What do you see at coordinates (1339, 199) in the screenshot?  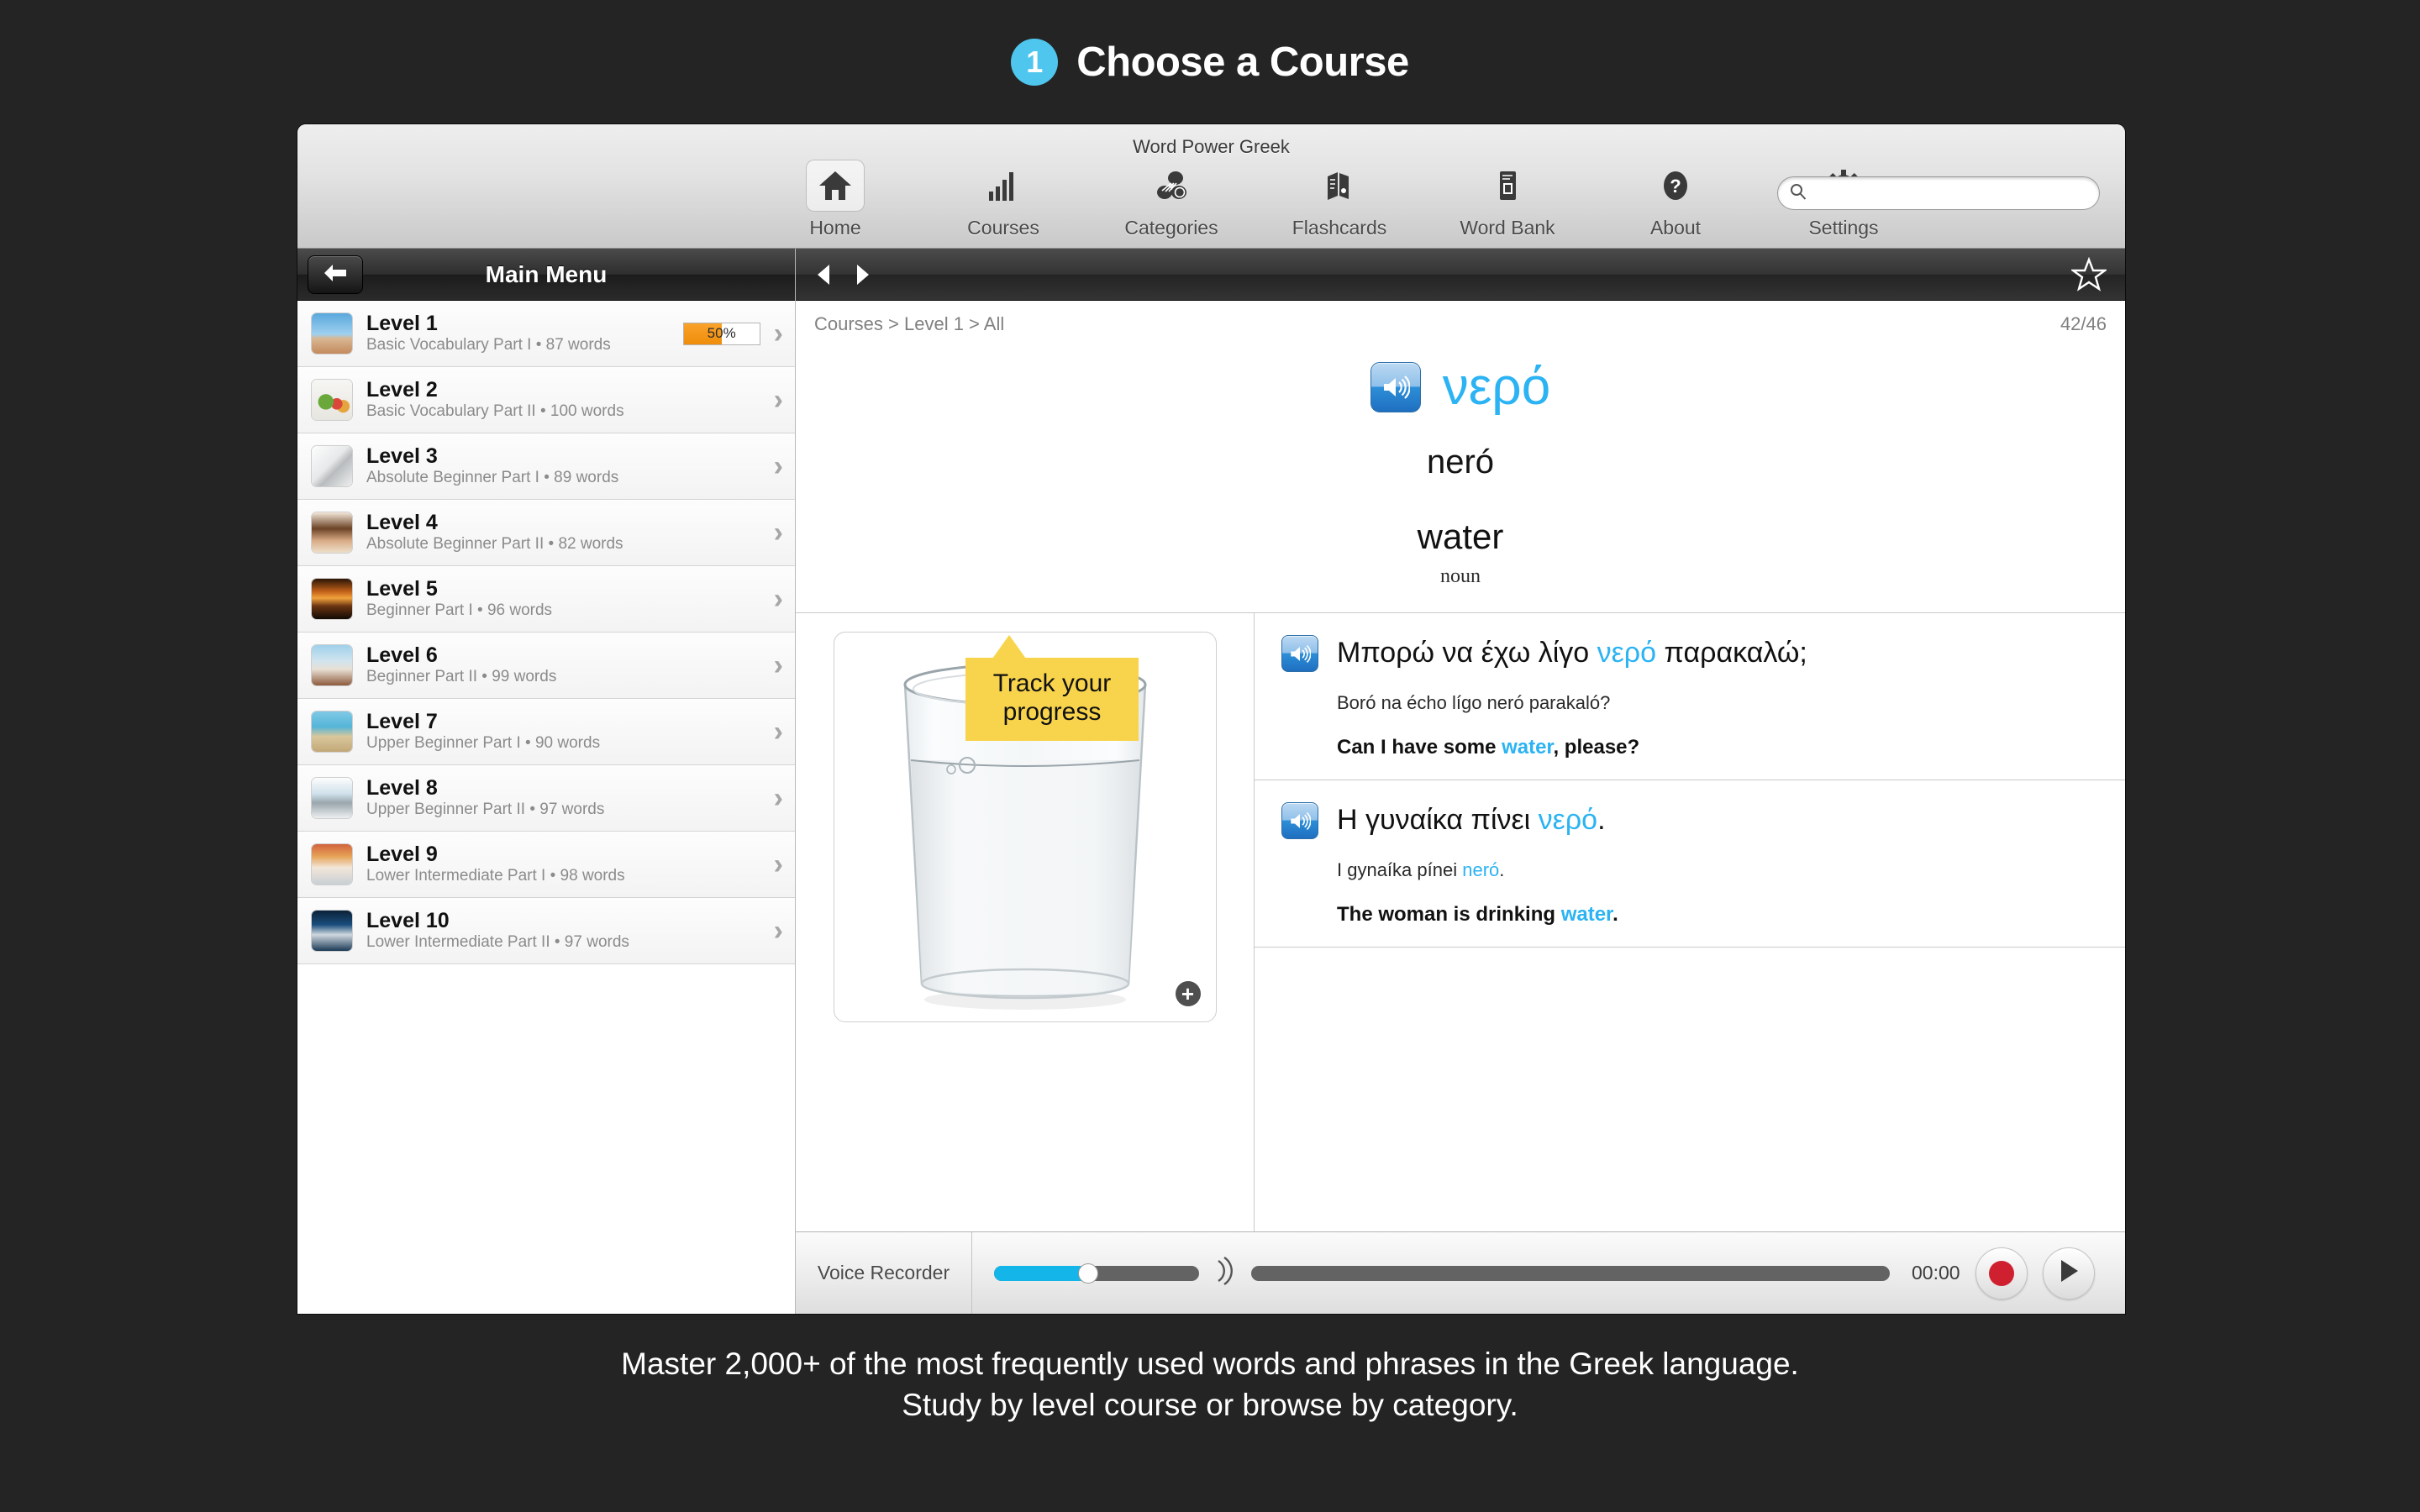 I see `toolbar-item-flashcards: Flashcards` at bounding box center [1339, 199].